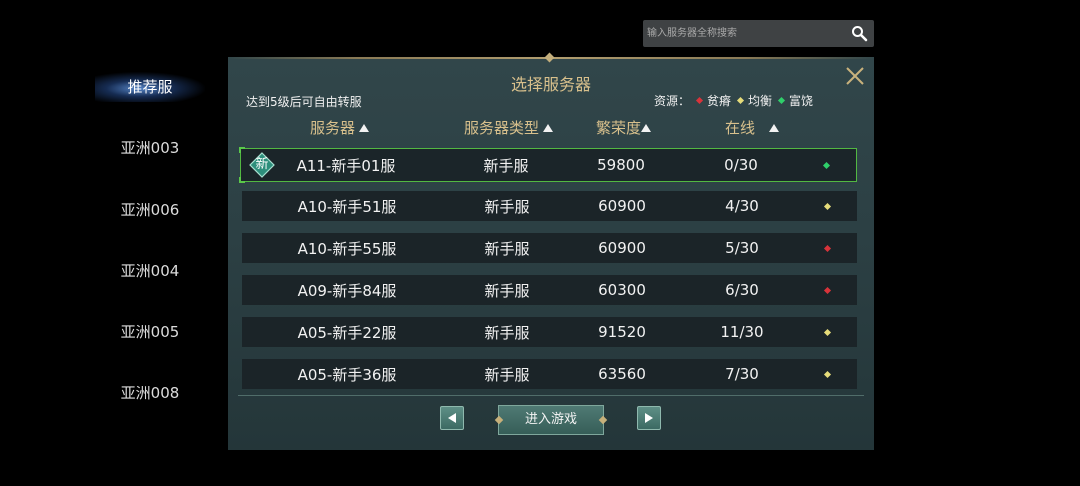  I want to click on sidebar-item-asia005: 亚洲005, so click(150, 332).